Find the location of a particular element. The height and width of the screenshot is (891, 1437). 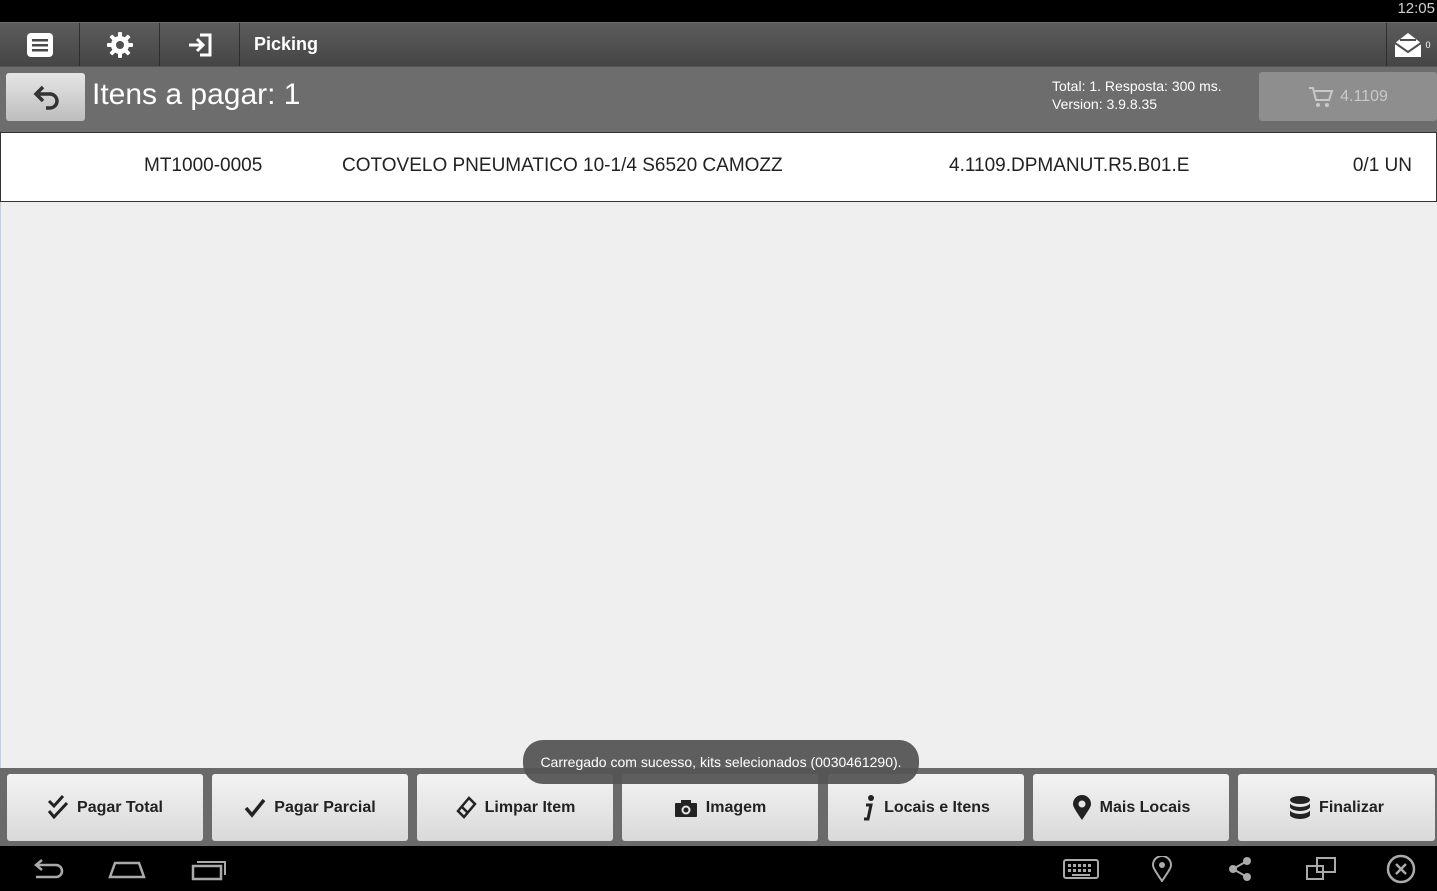

messages-button: 0 is located at coordinates (1411, 44).